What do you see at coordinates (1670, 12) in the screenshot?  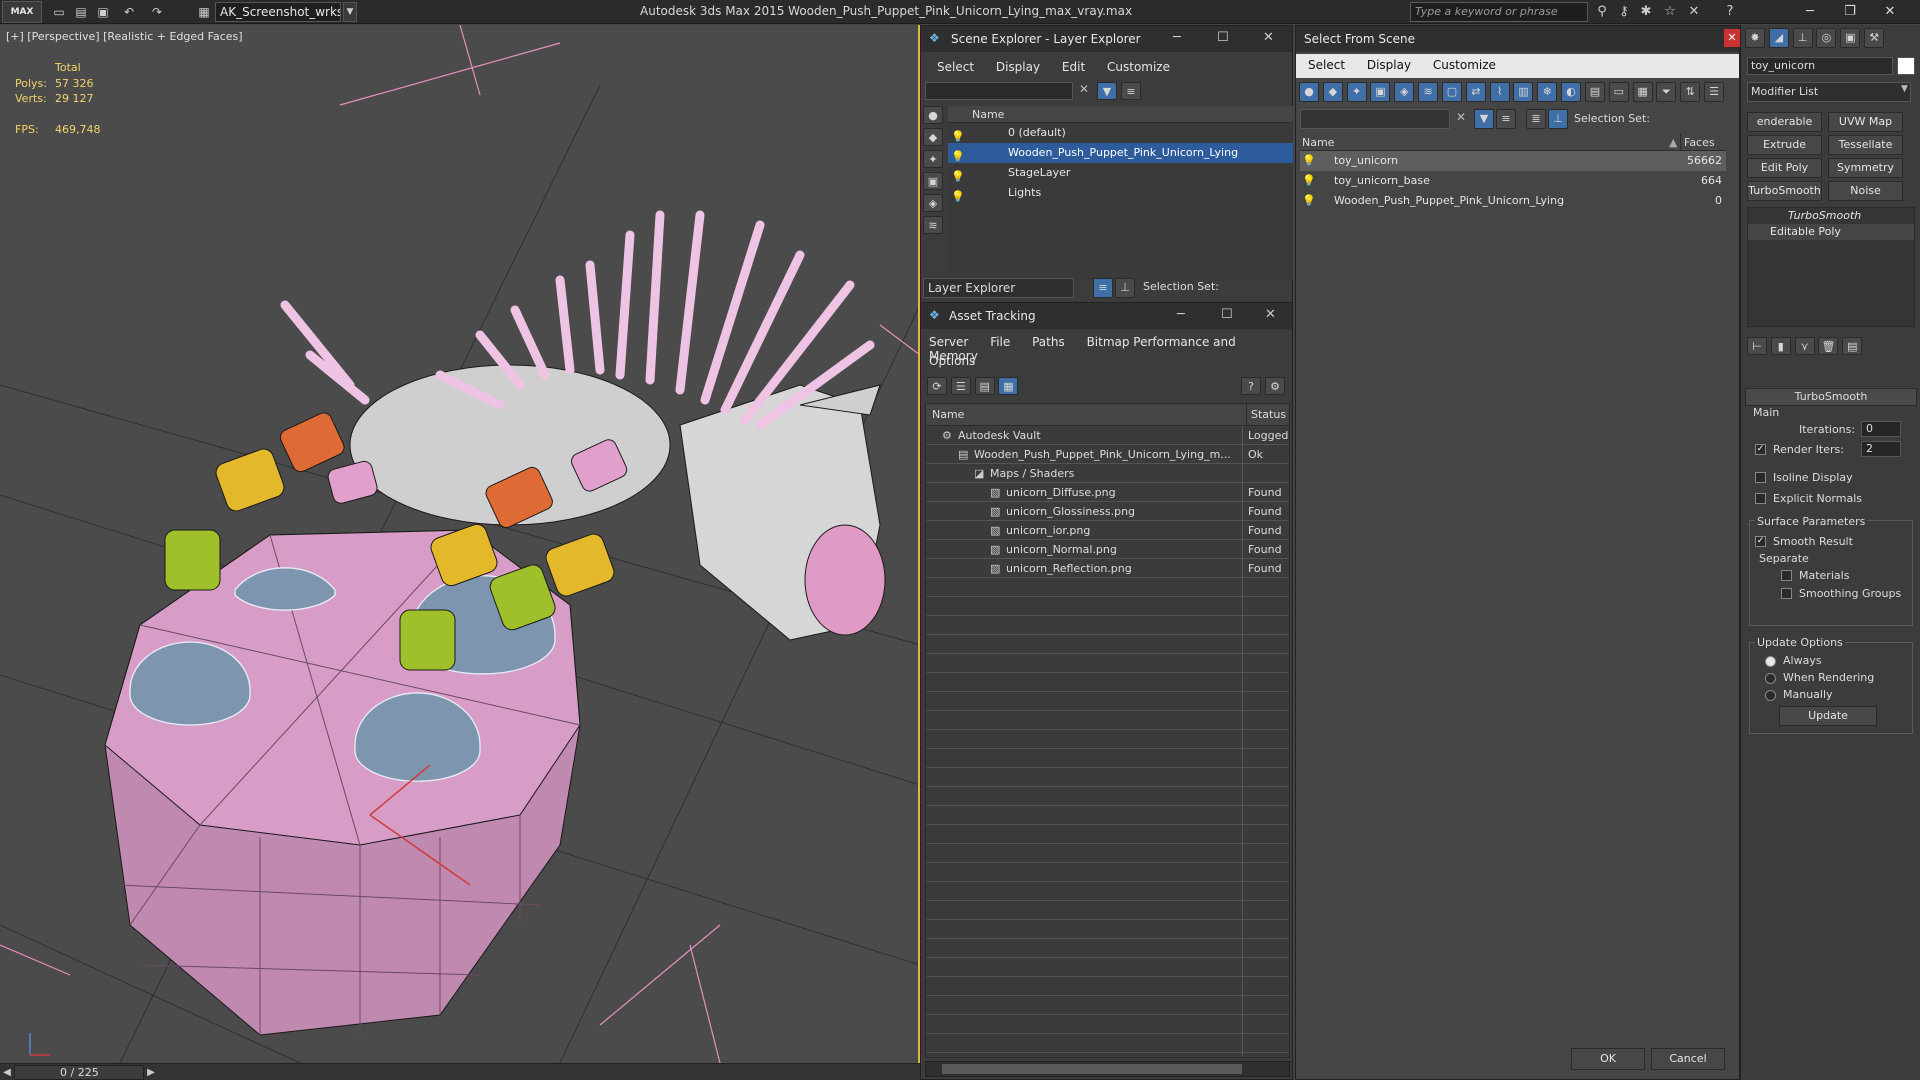 I see `favorites-star-icon: ☆` at bounding box center [1670, 12].